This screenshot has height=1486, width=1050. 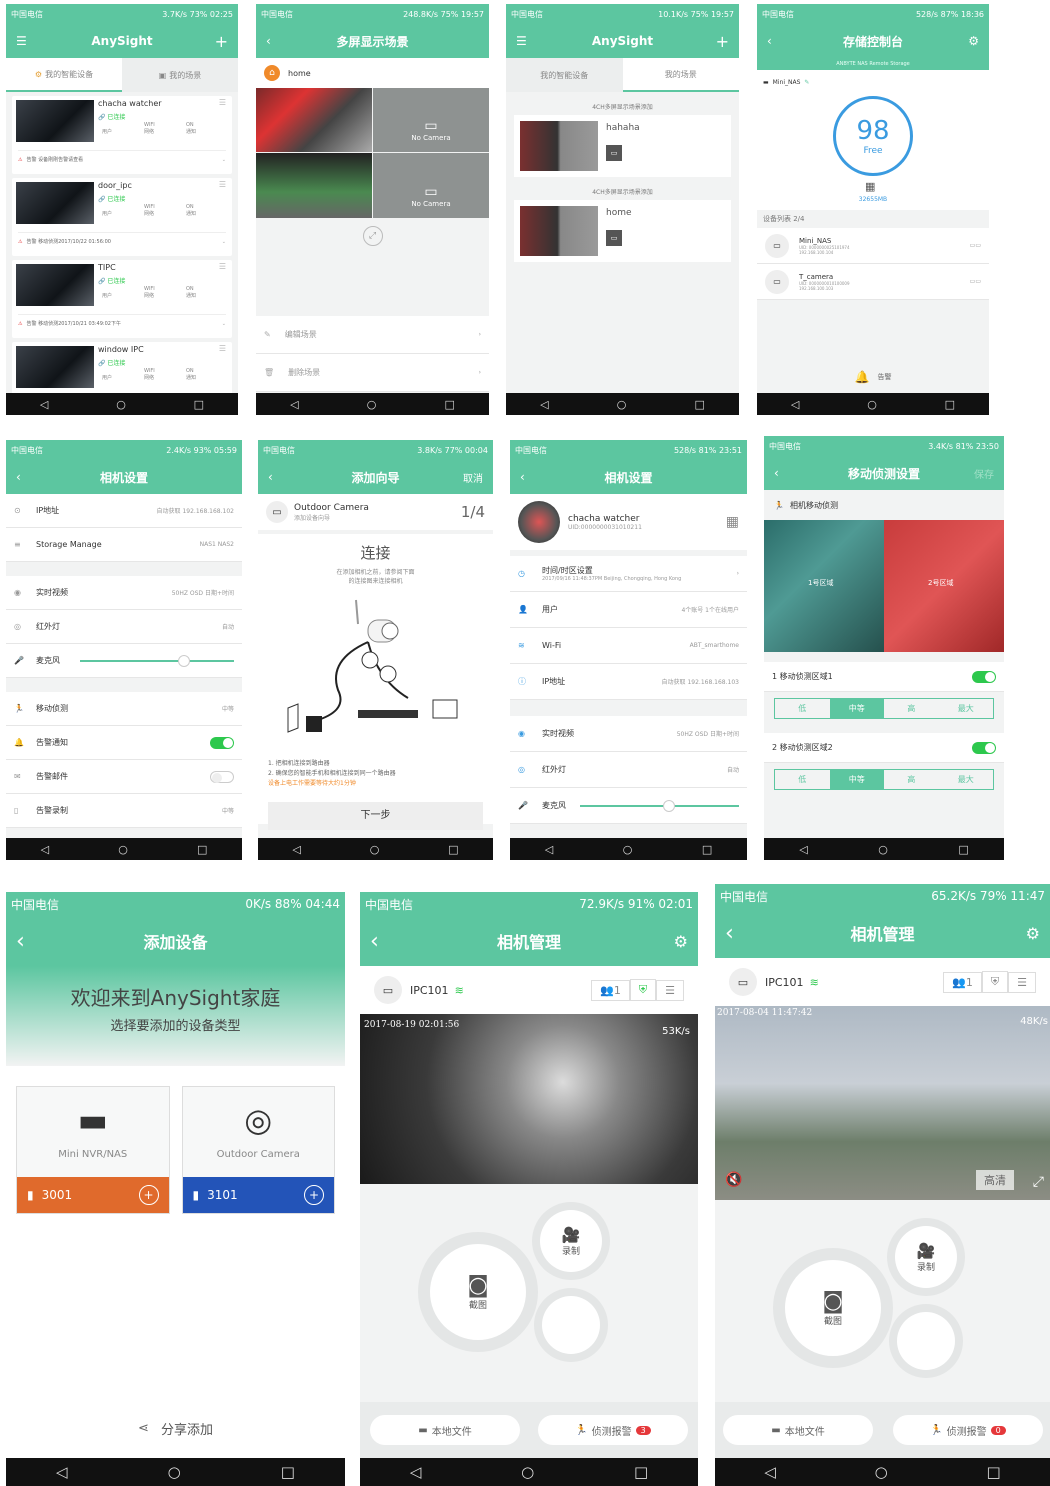 I want to click on snapshot-button: ◙ 截图, so click(x=833, y=1308).